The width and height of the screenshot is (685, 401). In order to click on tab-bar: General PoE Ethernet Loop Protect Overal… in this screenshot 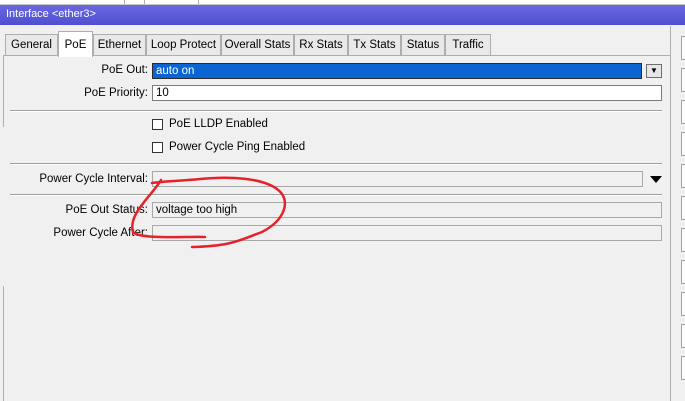, I will do `click(342, 41)`.